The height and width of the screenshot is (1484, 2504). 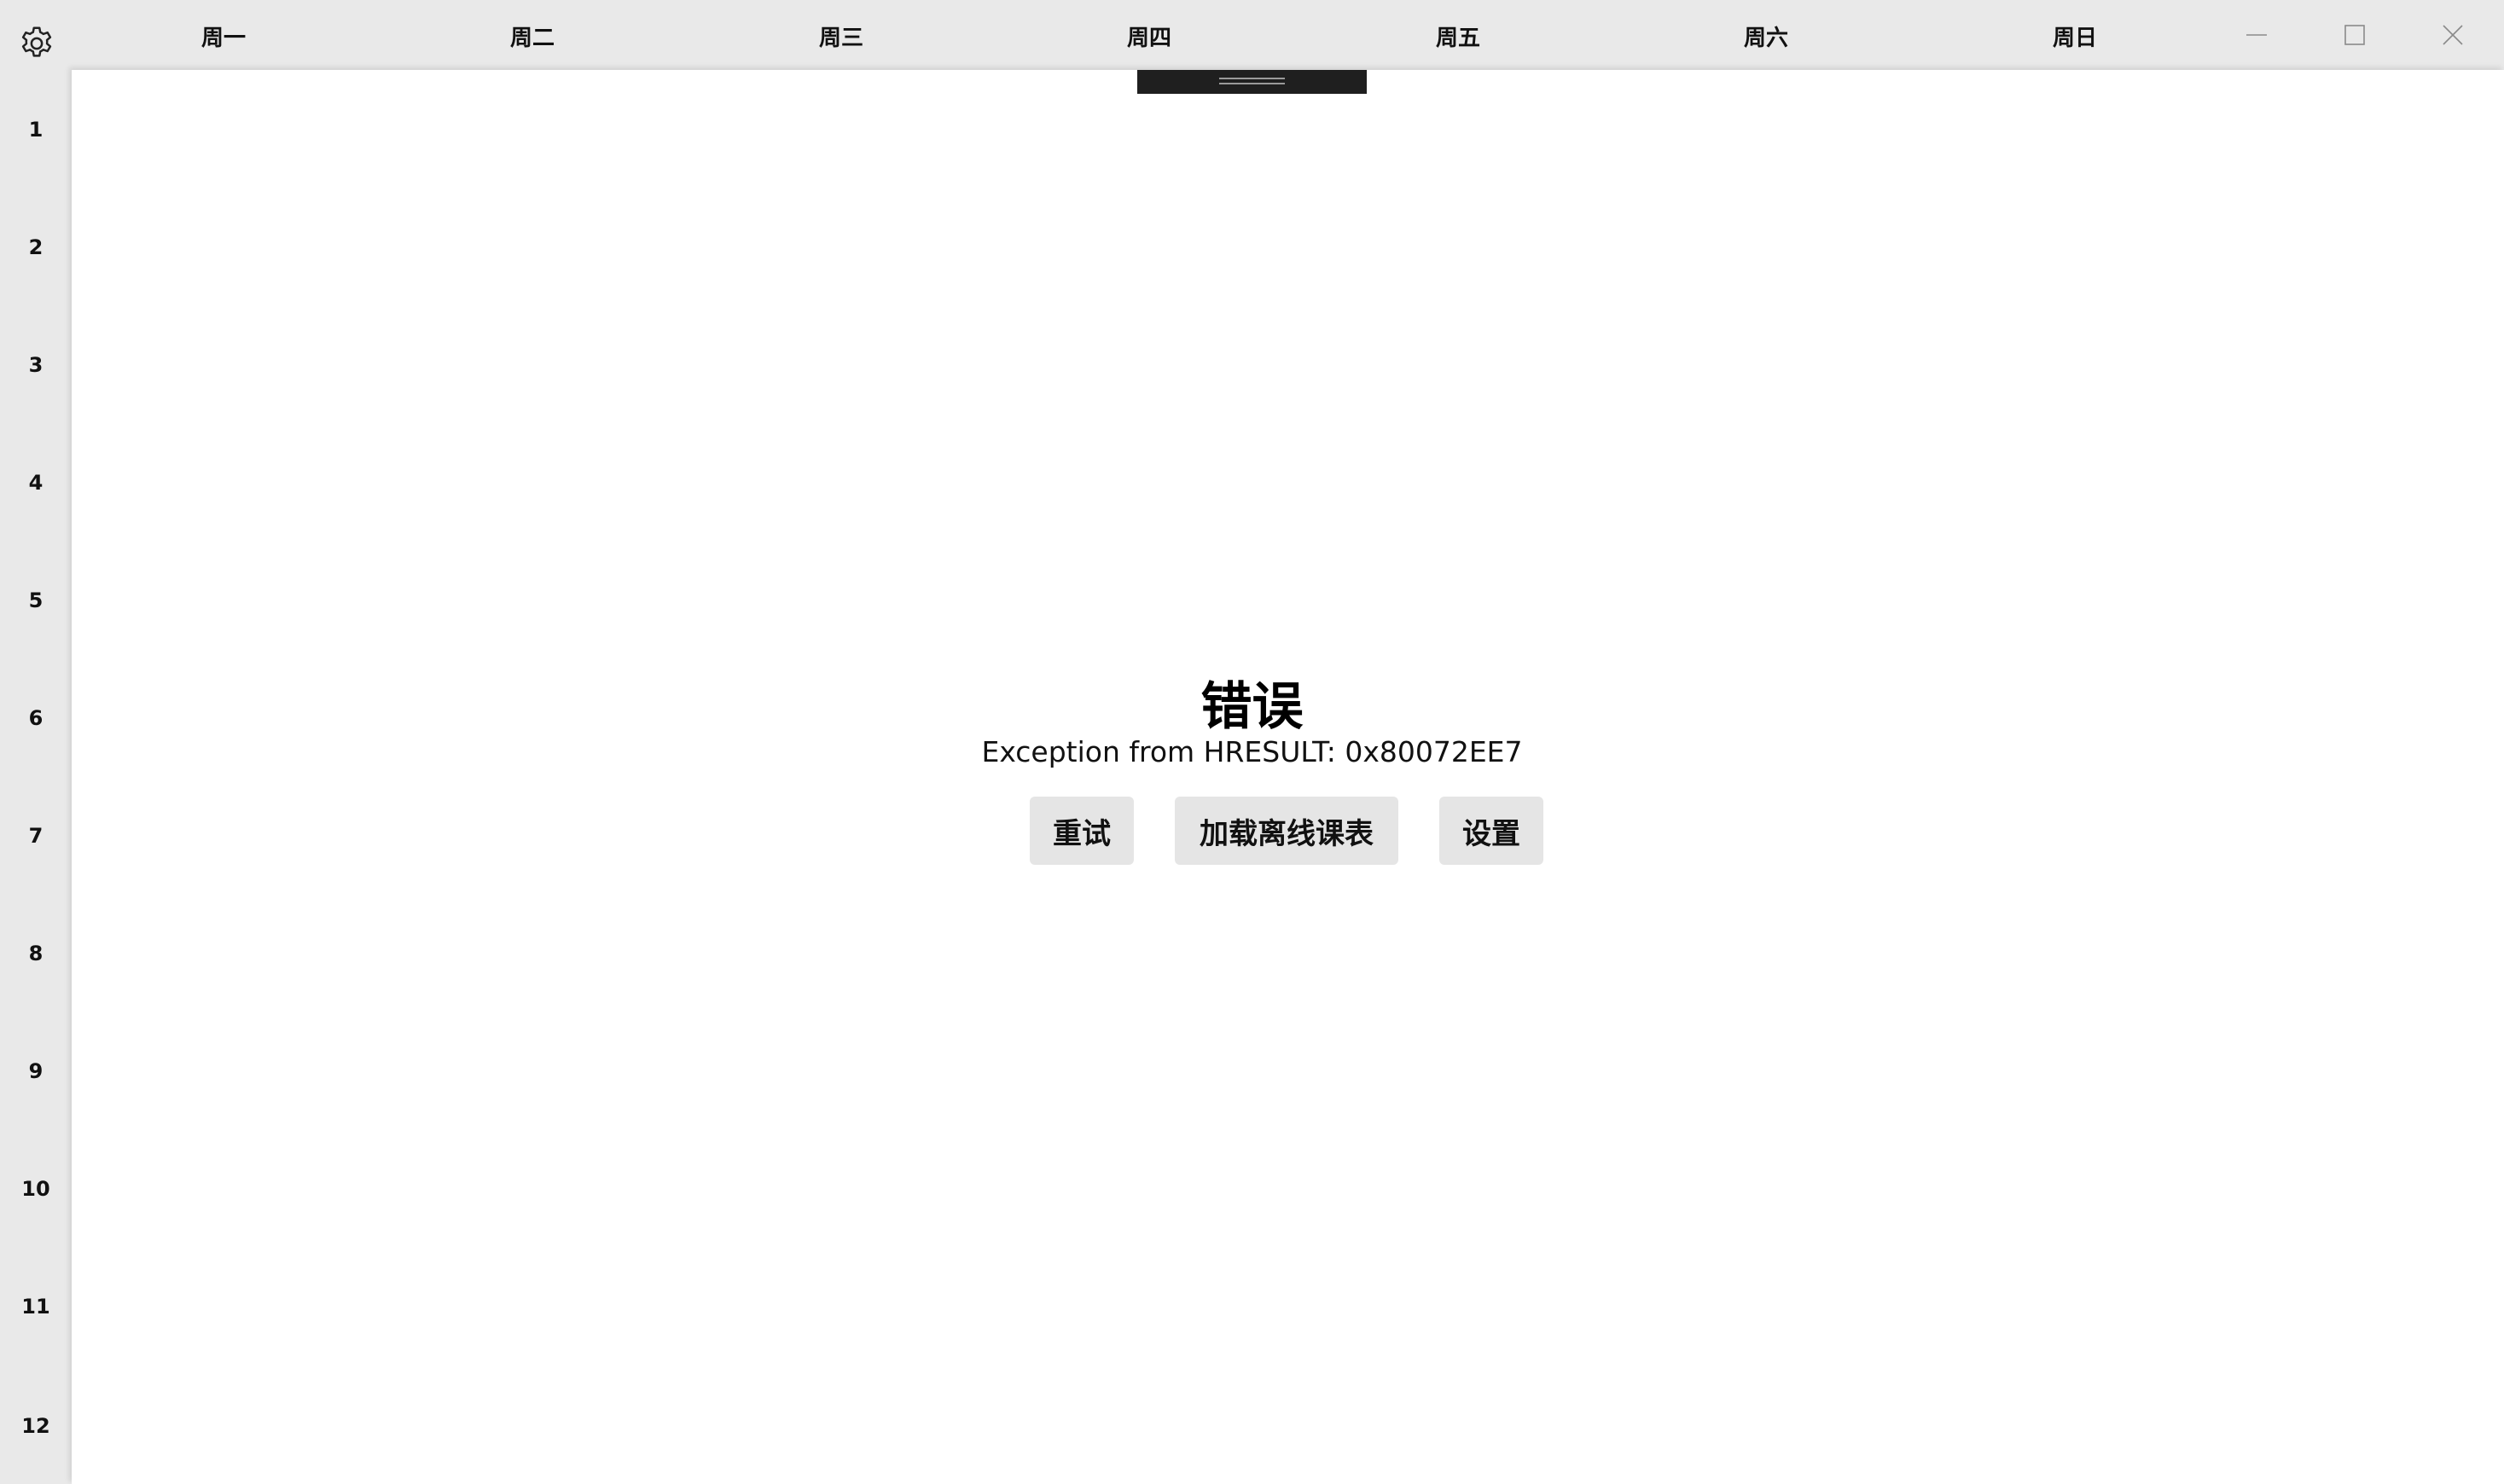 What do you see at coordinates (36, 836) in the screenshot?
I see `period-label-7: 7` at bounding box center [36, 836].